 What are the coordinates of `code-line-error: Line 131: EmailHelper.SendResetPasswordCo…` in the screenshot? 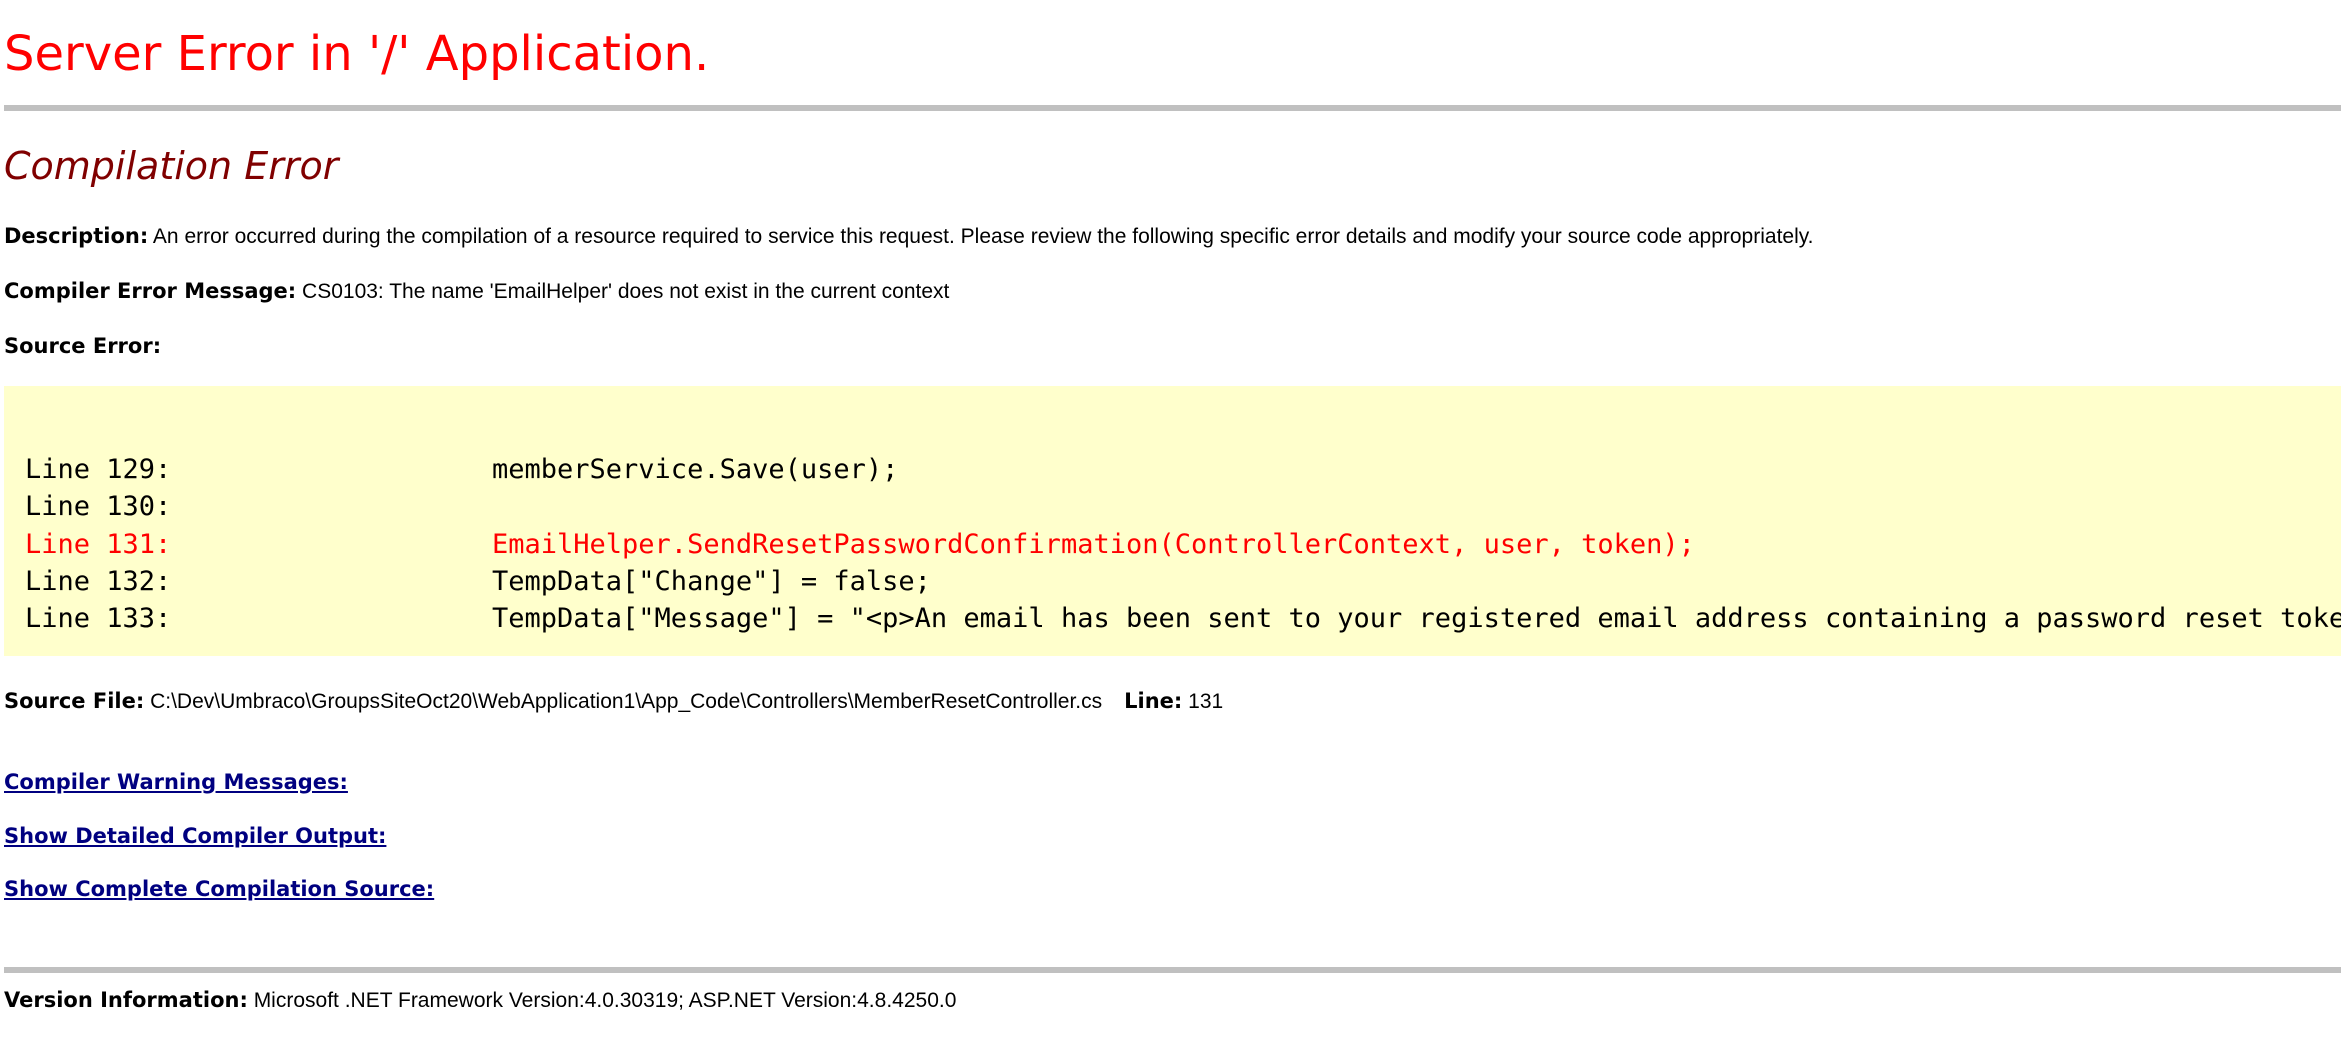 It's located at (860, 544).